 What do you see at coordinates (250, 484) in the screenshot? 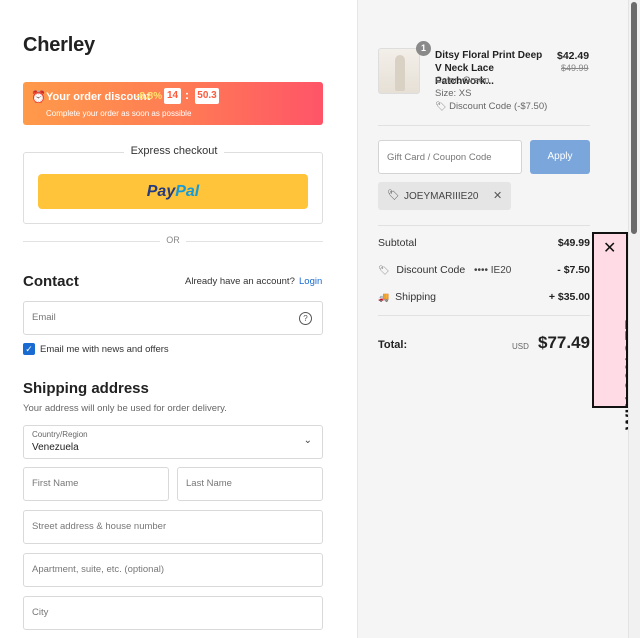
I see `last-name-field: Last Name` at bounding box center [250, 484].